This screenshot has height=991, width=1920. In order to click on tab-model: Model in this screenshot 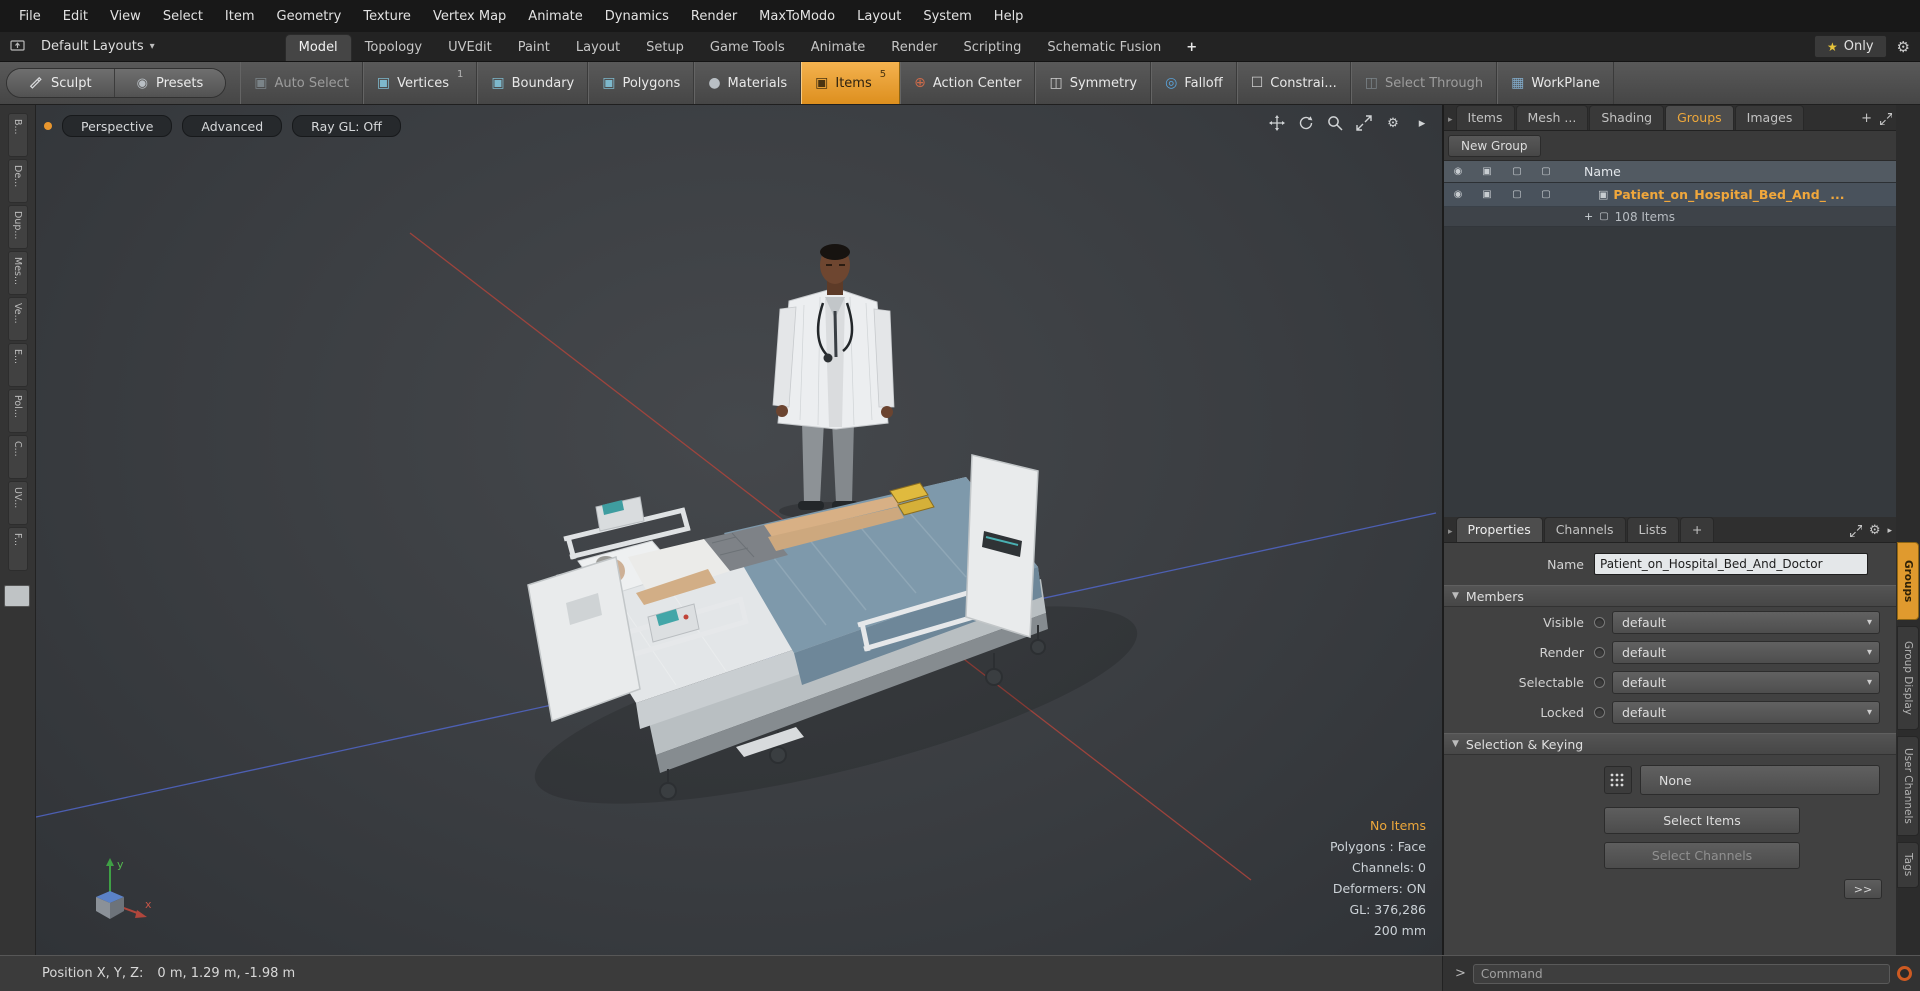, I will do `click(318, 47)`.